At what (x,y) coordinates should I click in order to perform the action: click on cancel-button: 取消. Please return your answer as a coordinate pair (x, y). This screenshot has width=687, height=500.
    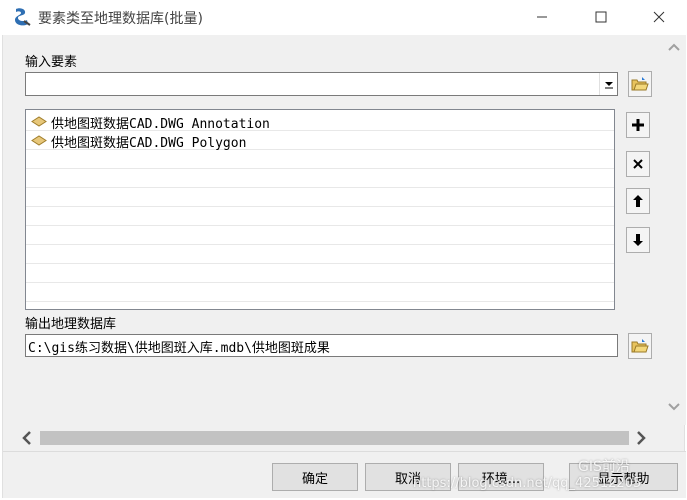
    Looking at the image, I should click on (408, 477).